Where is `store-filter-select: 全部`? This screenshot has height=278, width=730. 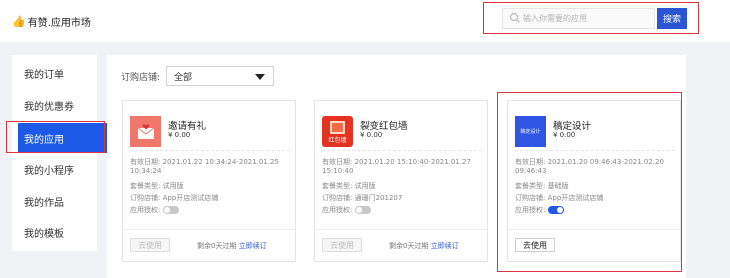
store-filter-select: 全部 is located at coordinates (220, 76).